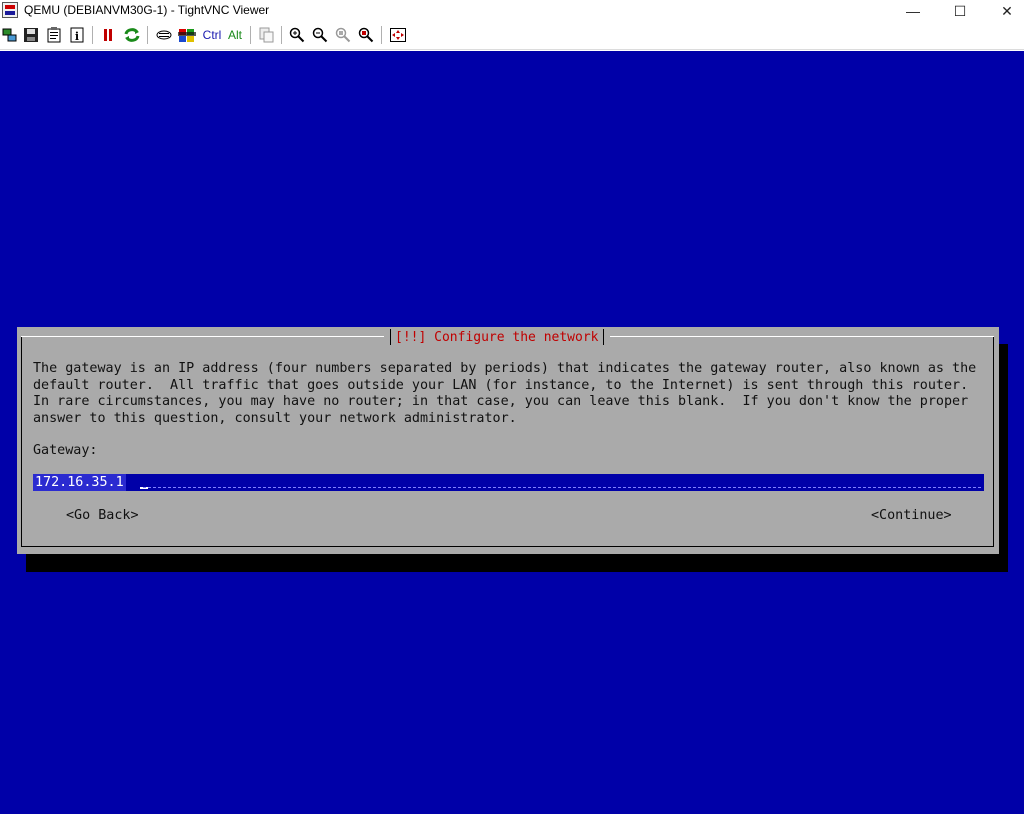 Image resolution: width=1024 pixels, height=814 pixels. I want to click on gateway-input-value: 172.16.35.1, so click(79, 482).